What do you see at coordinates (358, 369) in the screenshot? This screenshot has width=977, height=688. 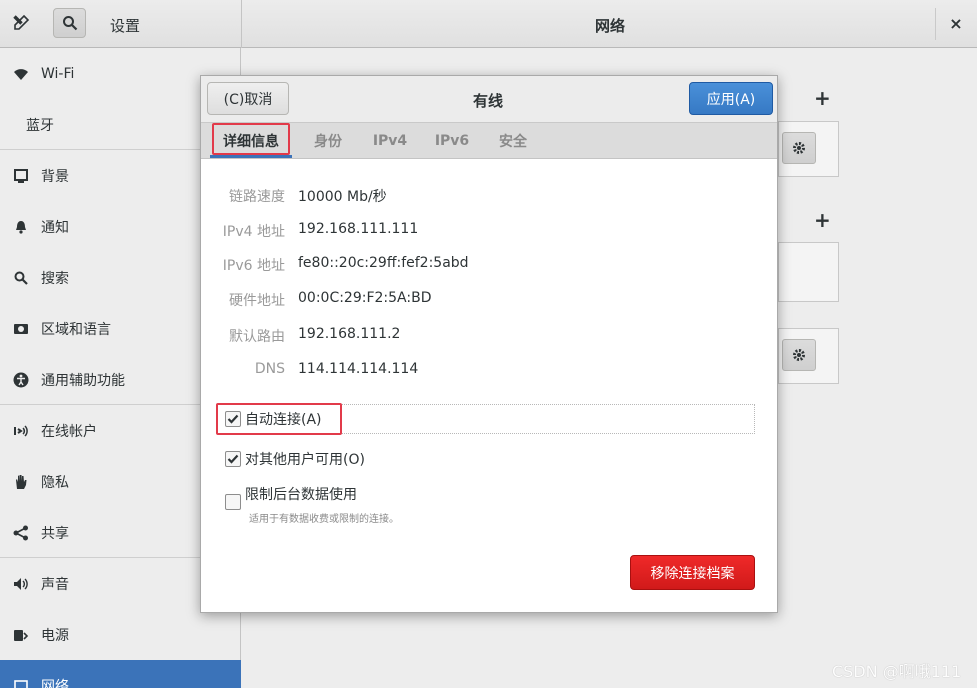 I see `detail-value: 114.114.114.114` at bounding box center [358, 369].